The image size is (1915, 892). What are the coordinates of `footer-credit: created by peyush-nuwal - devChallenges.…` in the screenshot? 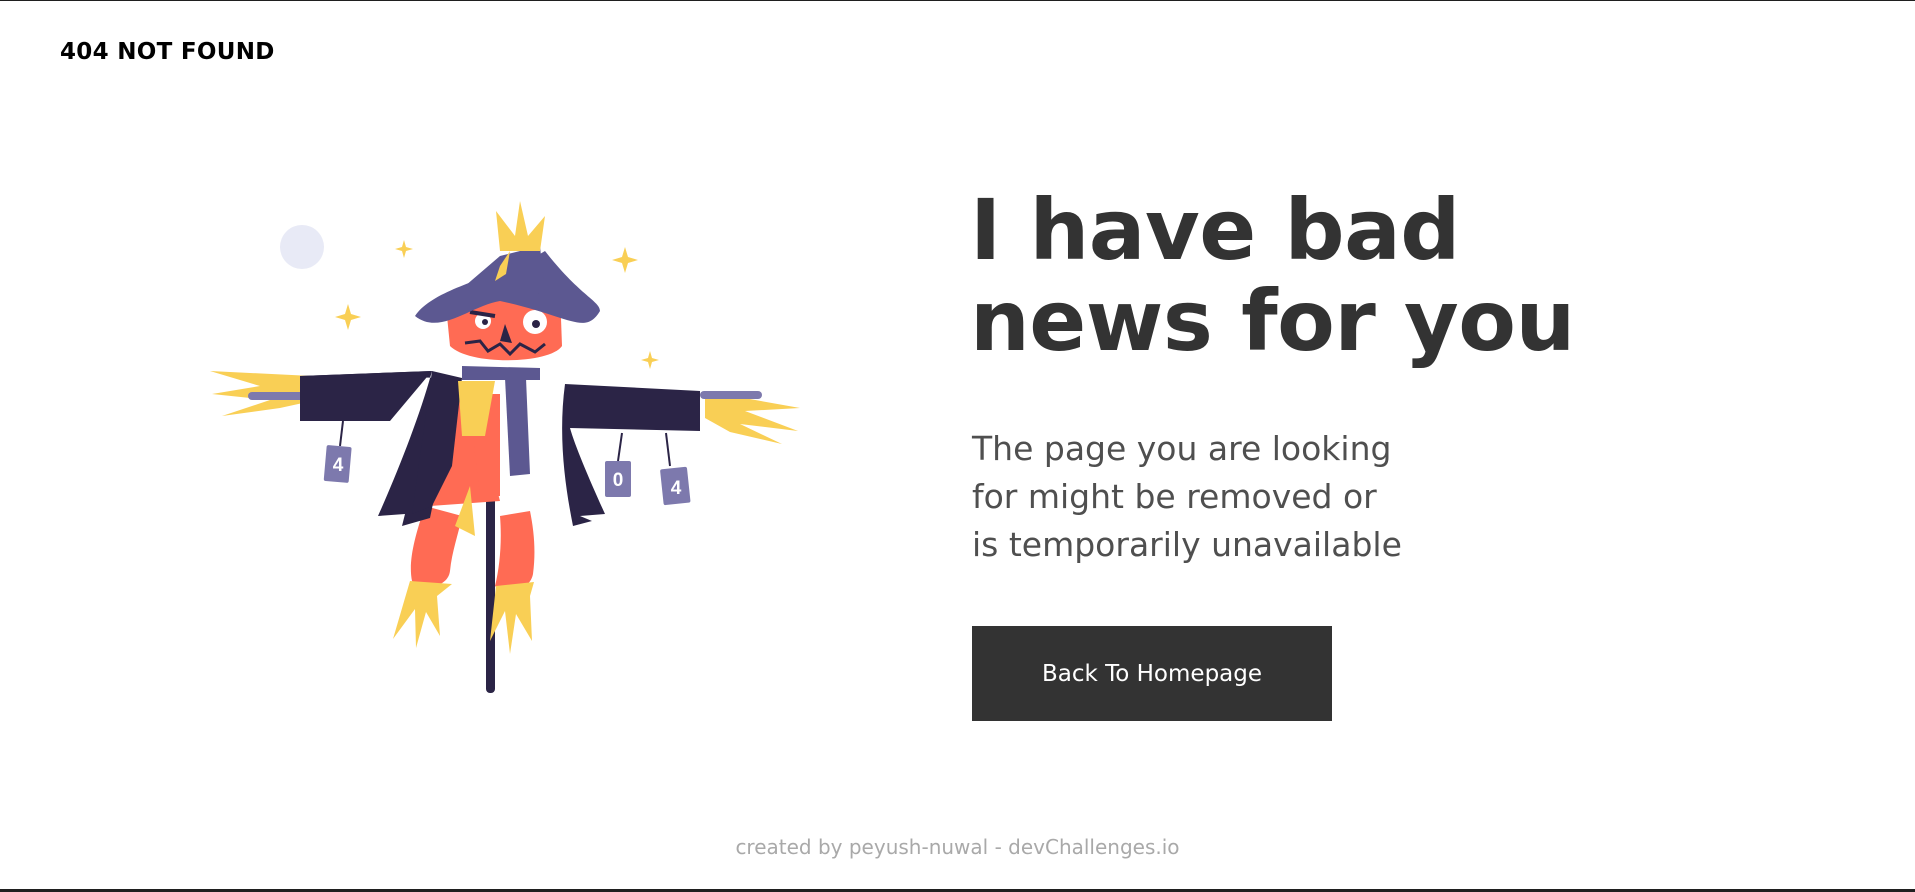 It's located at (957, 847).